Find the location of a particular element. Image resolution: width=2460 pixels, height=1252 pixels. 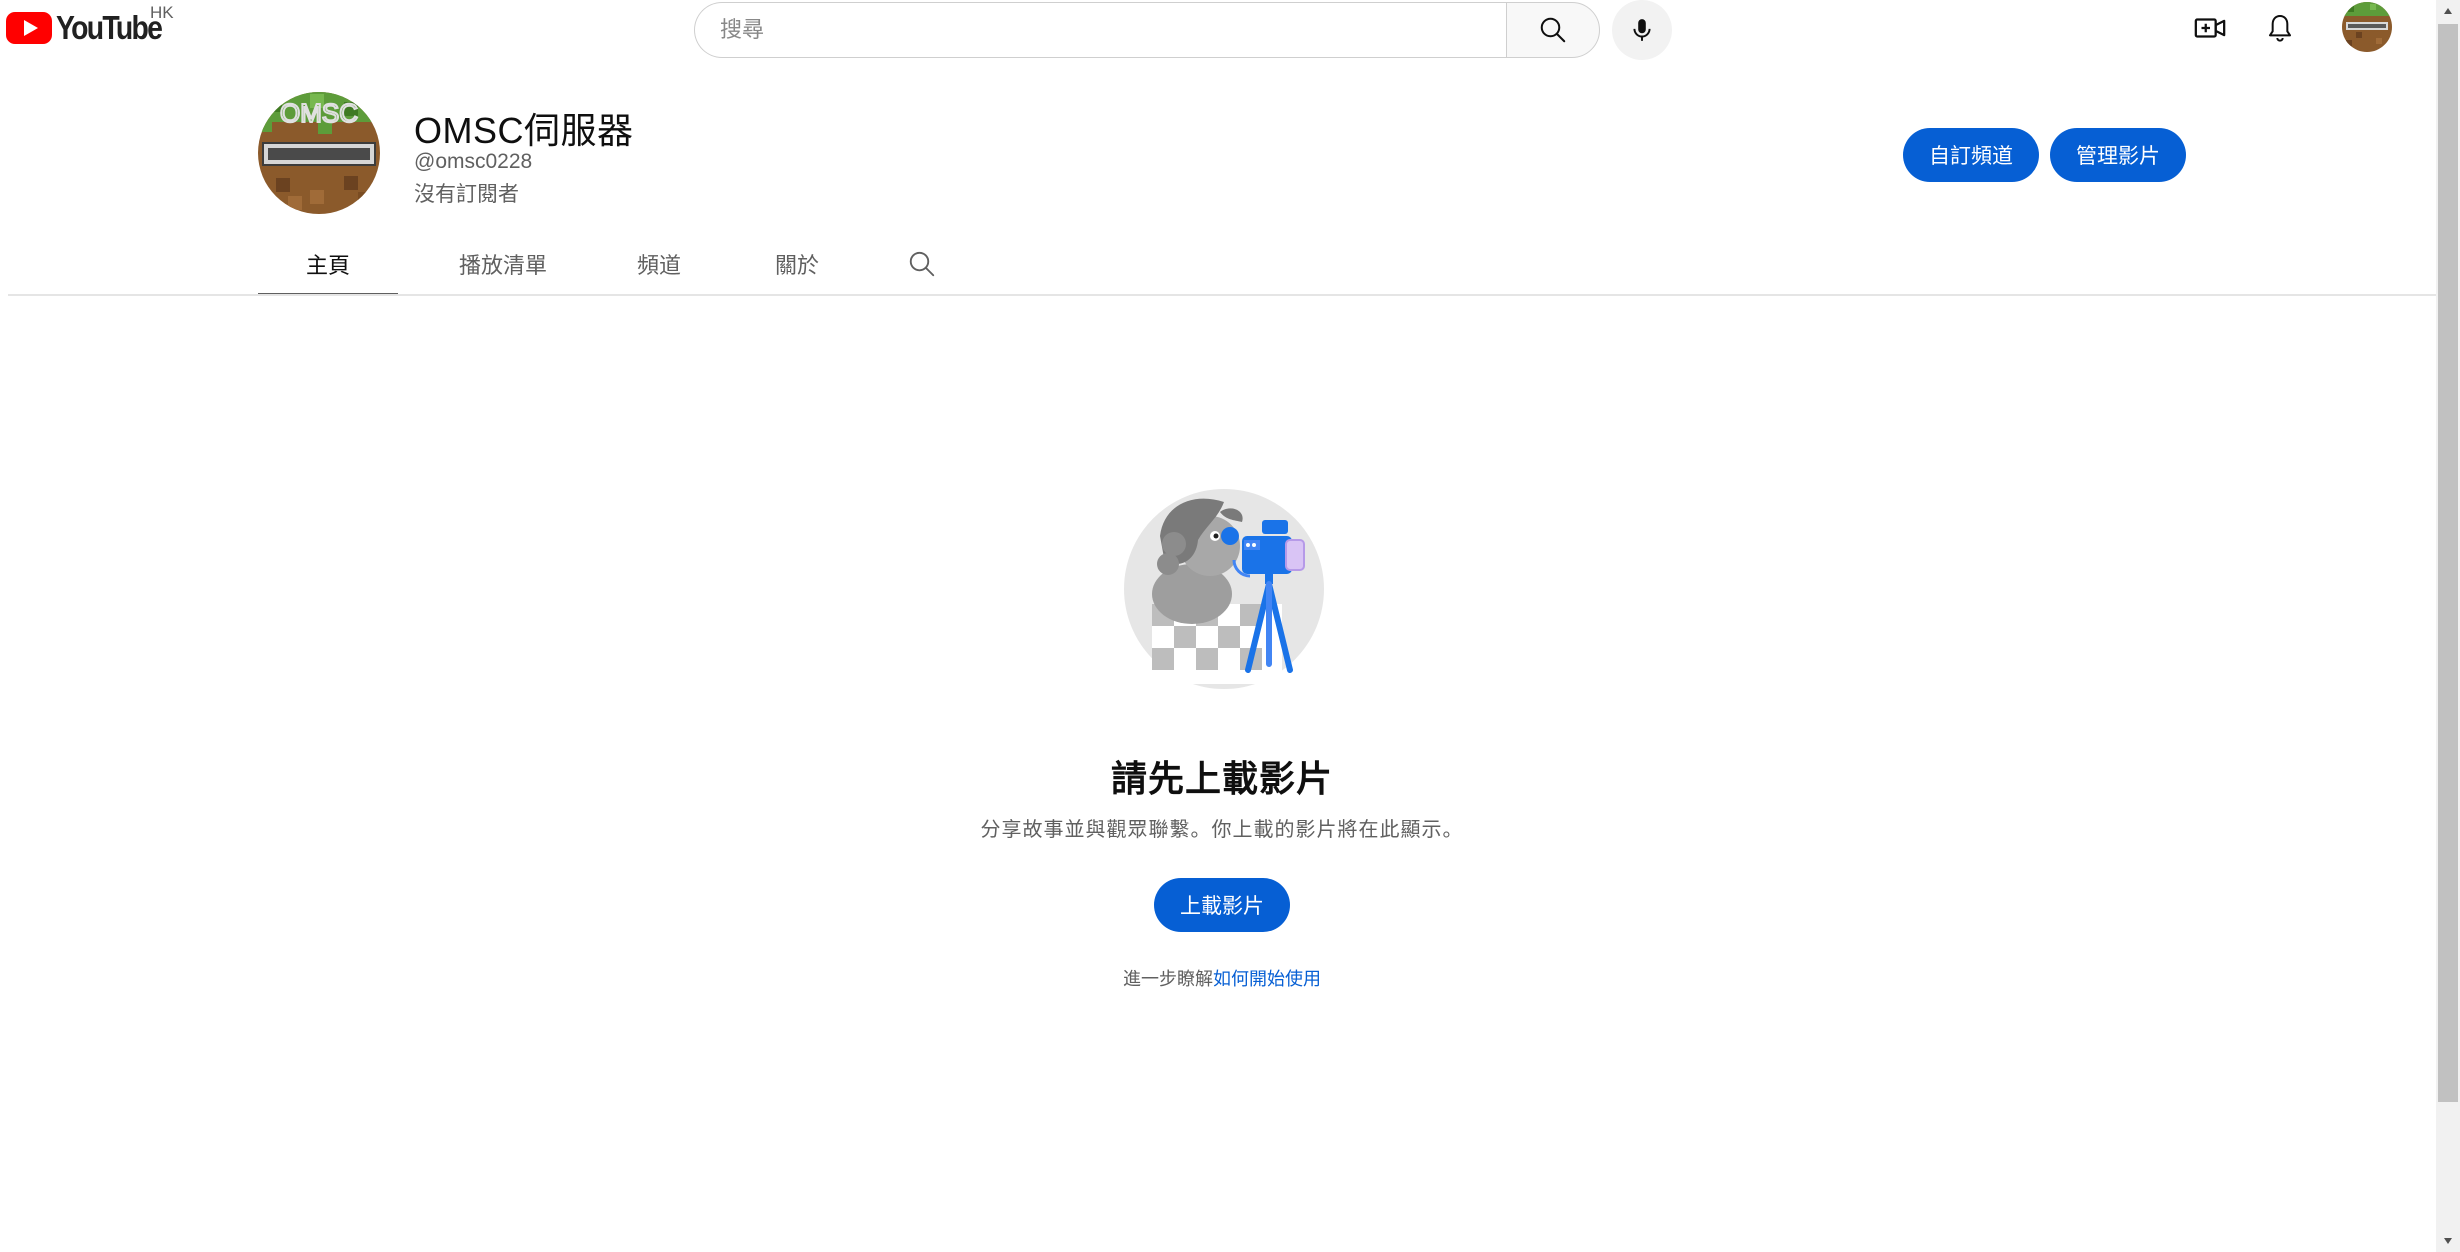

mic-icon is located at coordinates (1642, 30).